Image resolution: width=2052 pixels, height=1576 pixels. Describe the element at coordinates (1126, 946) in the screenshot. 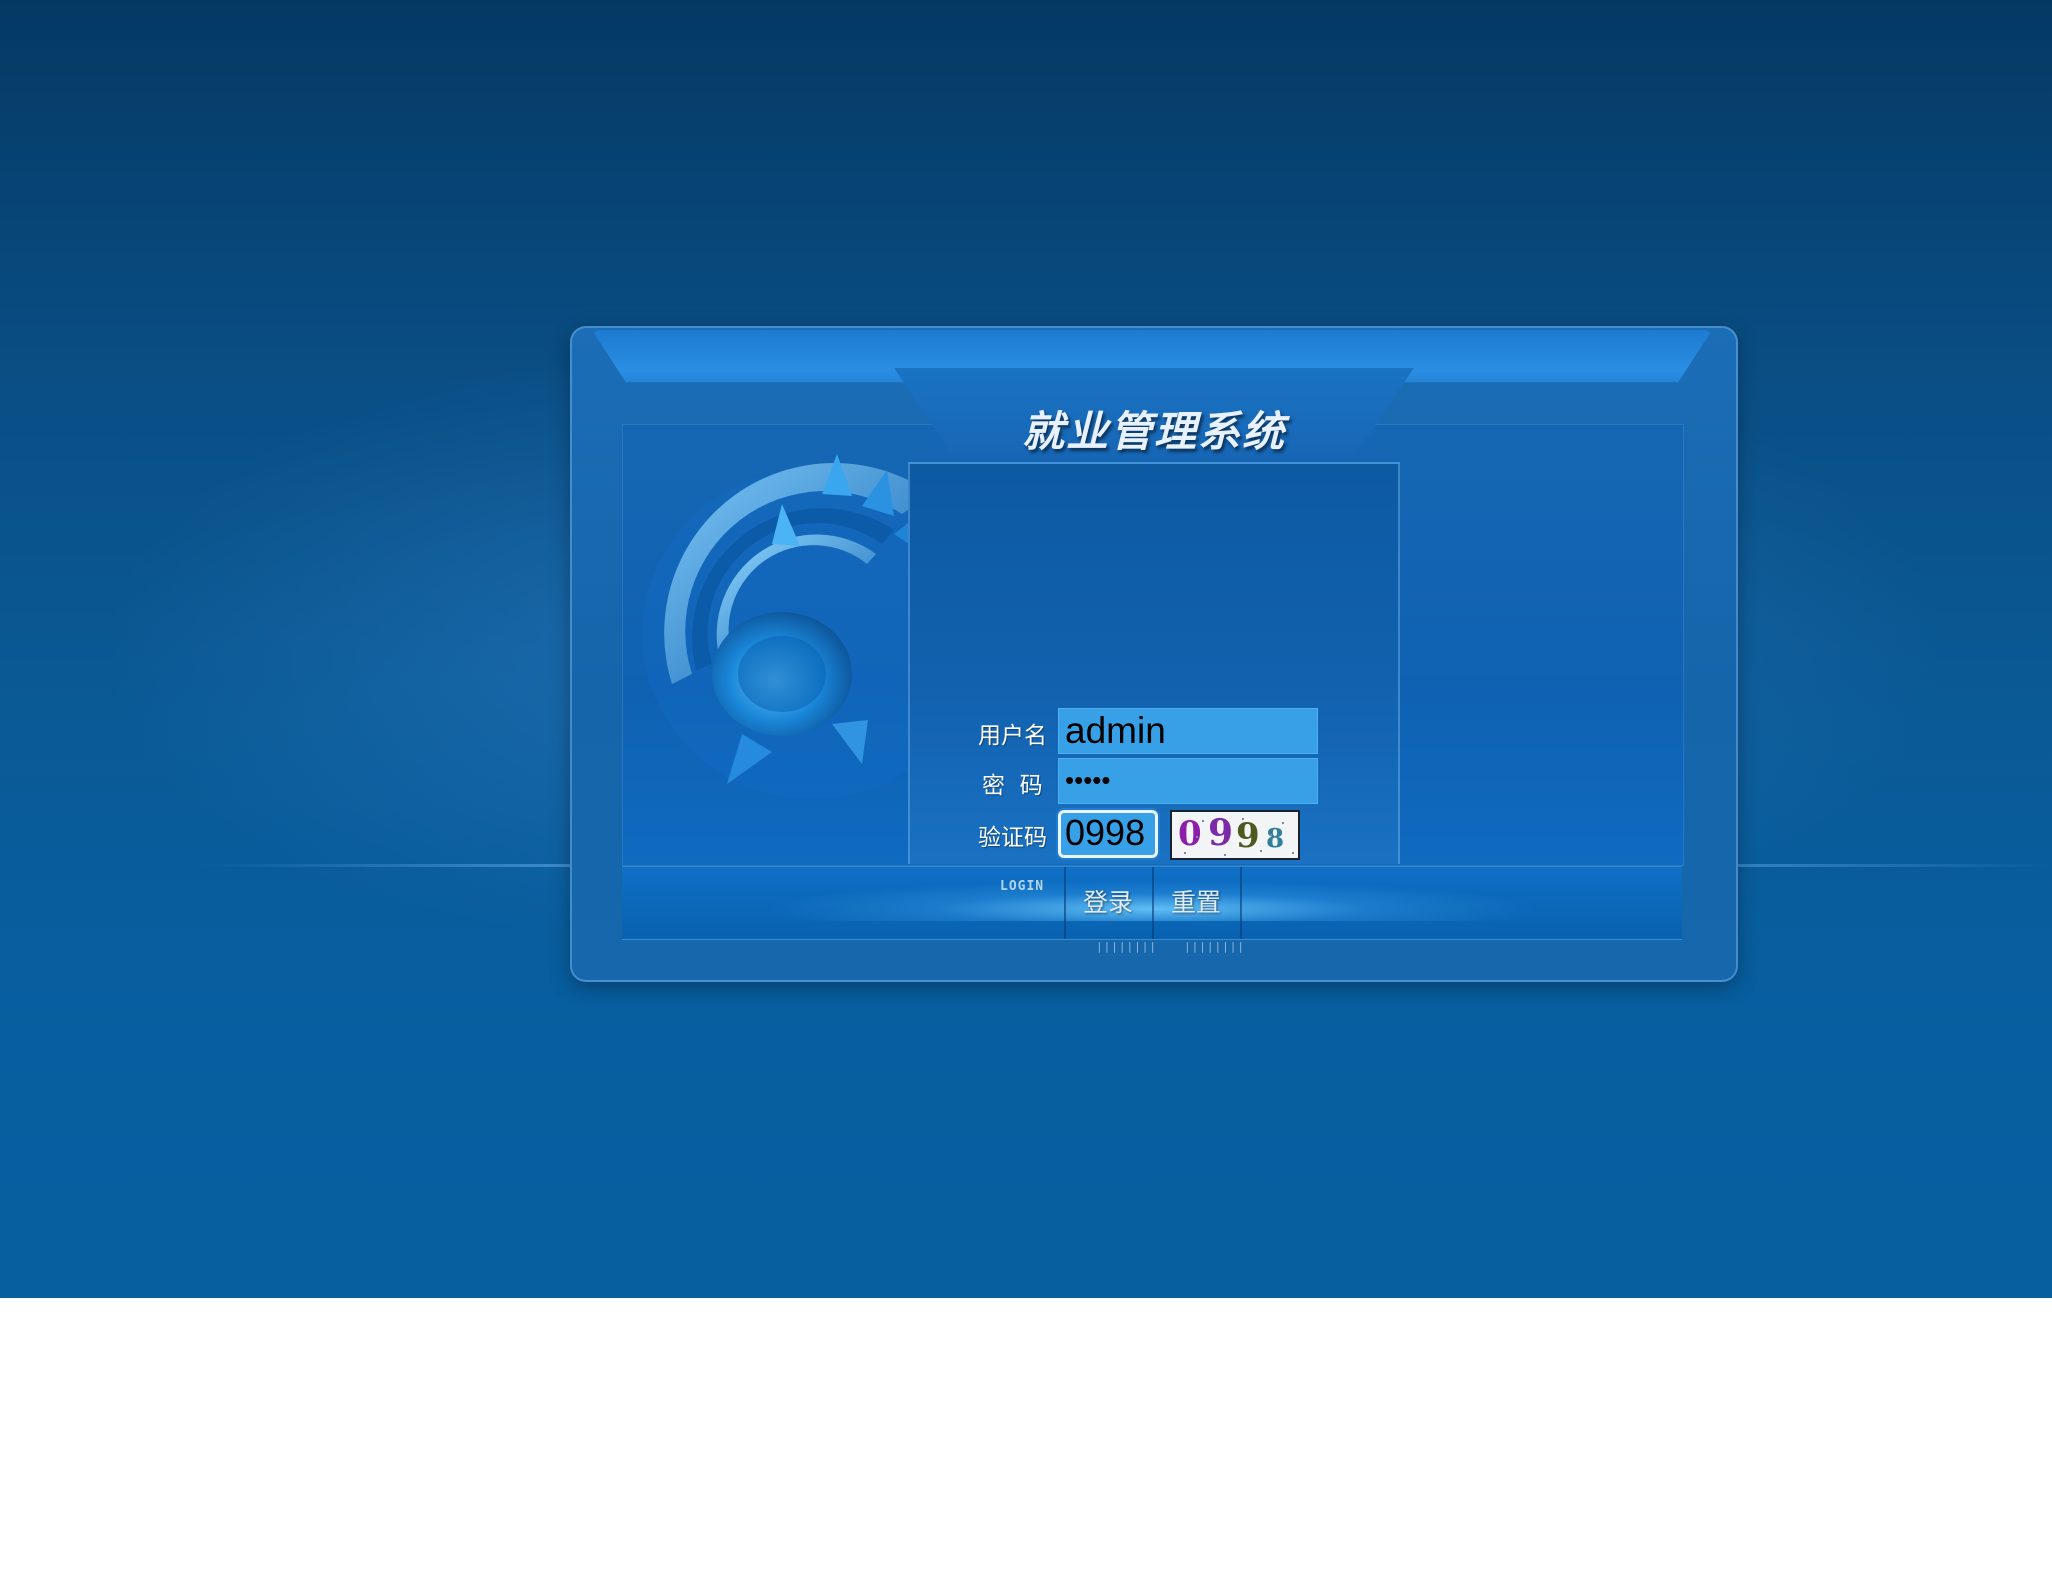

I see `login-grip: ||||||||` at that location.